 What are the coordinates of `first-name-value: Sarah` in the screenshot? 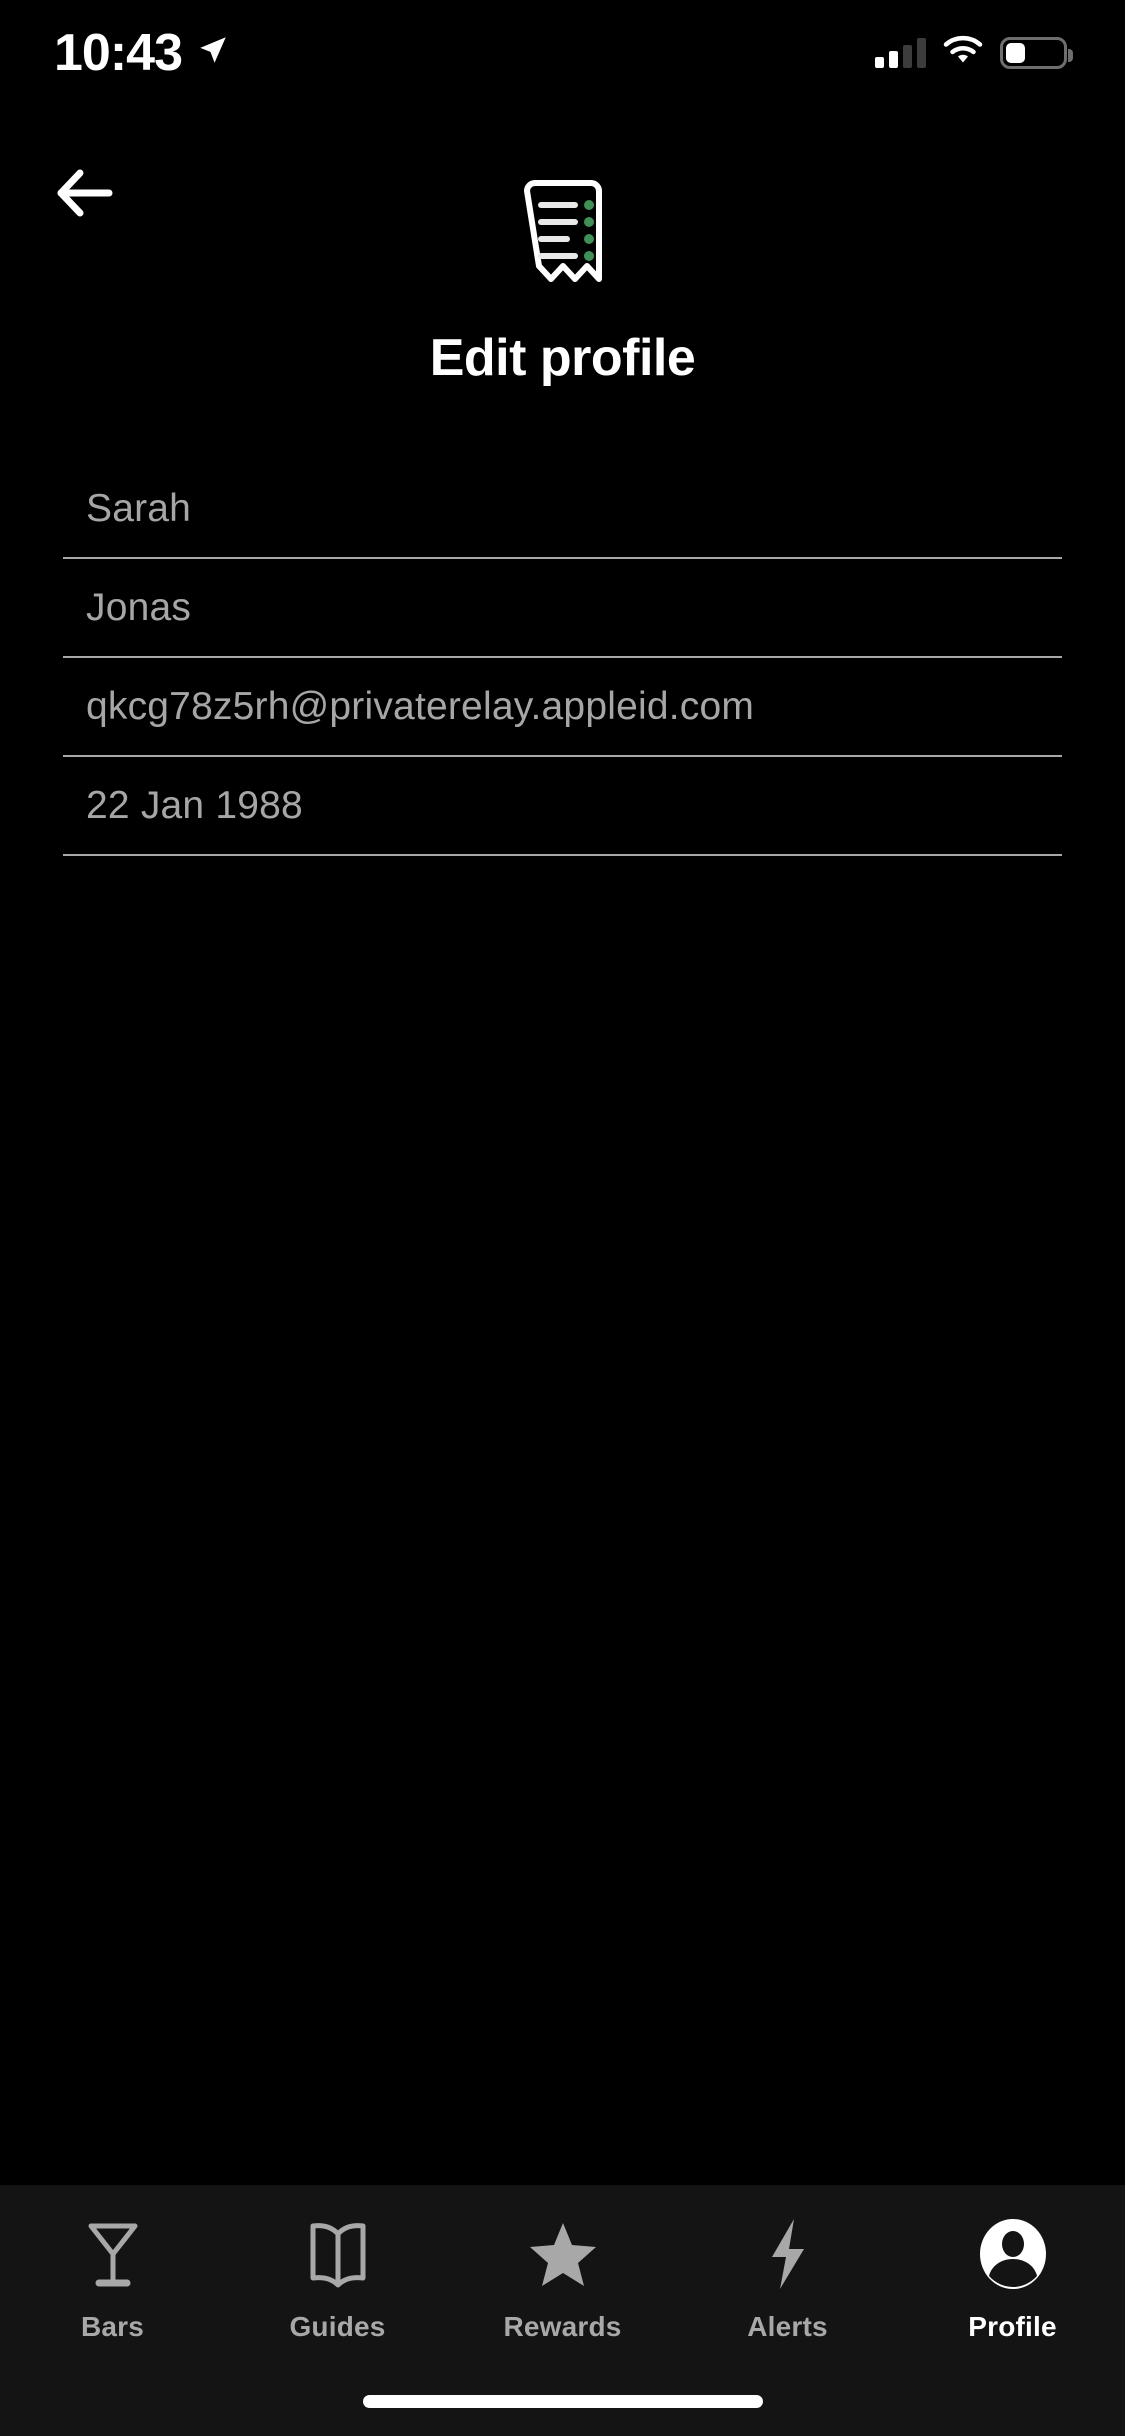 It's located at (138, 509).